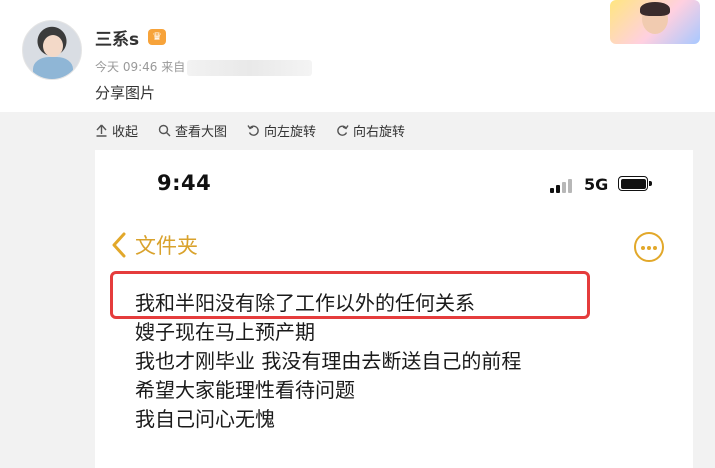 The width and height of the screenshot is (715, 468). I want to click on battery-nub, so click(650, 183).